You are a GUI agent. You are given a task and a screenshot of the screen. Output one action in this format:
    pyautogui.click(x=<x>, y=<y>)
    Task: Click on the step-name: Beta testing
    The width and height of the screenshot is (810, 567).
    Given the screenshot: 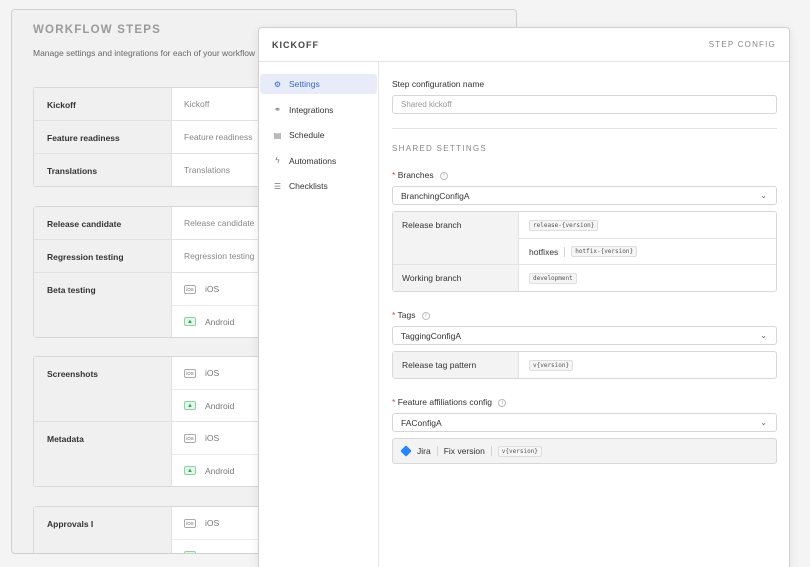 What is the action you would take?
    pyautogui.click(x=103, y=305)
    